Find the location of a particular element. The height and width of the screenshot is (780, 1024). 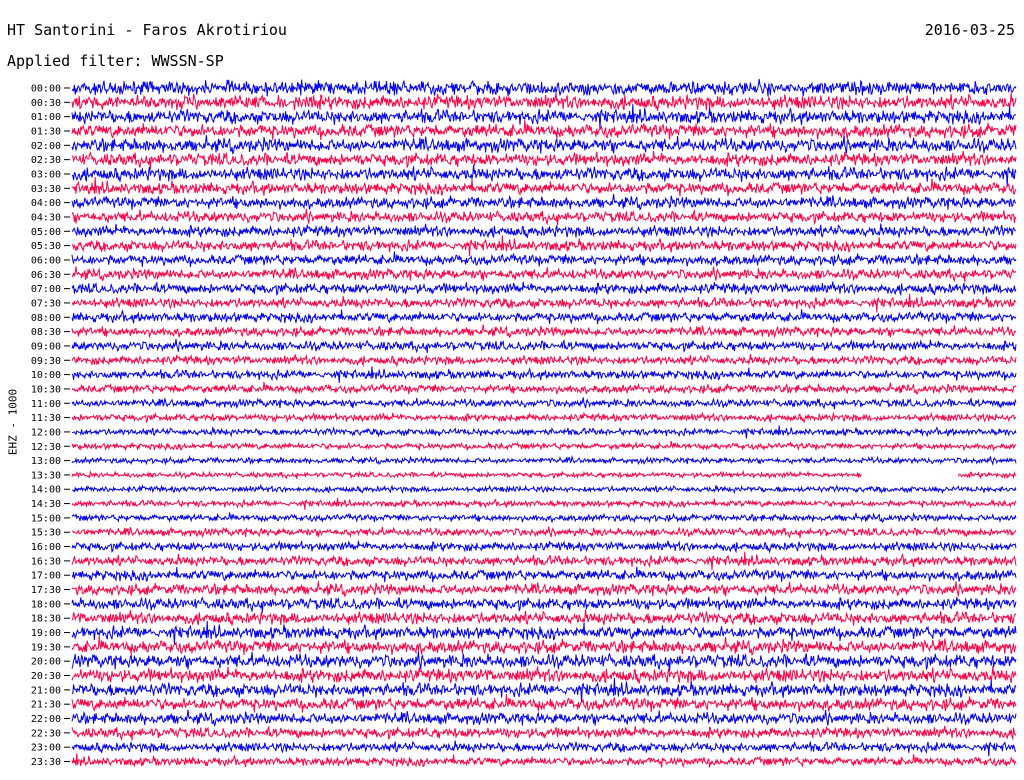

row-label: 01:30 is located at coordinates (46, 131).